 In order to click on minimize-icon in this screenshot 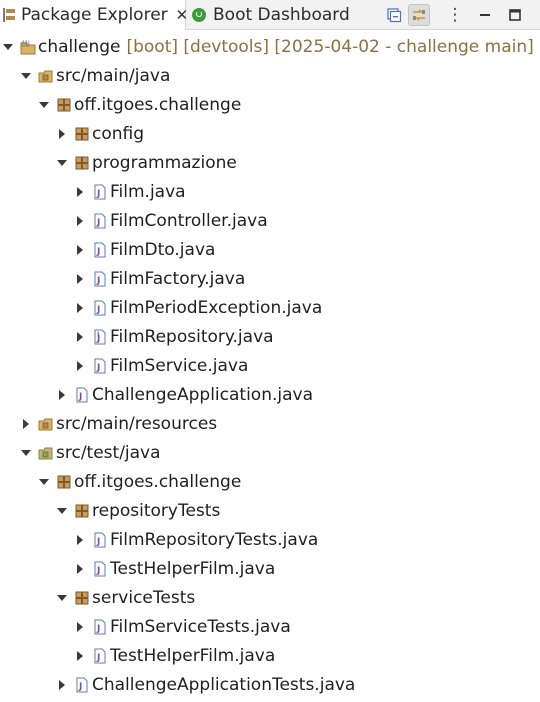, I will do `click(485, 15)`.